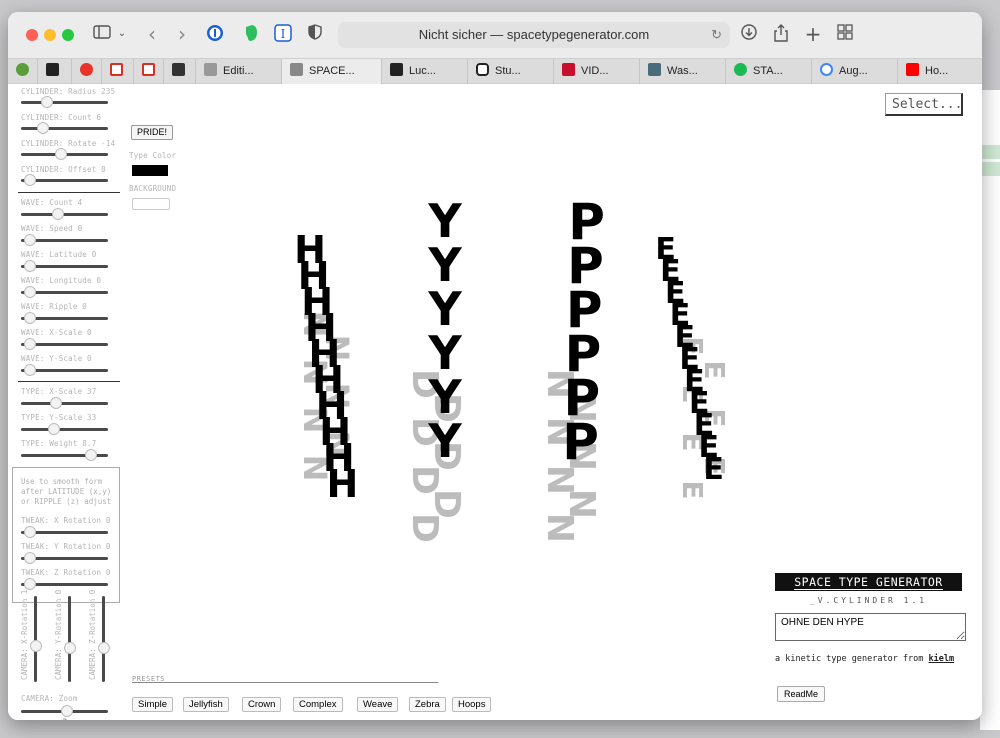 The height and width of the screenshot is (738, 1000). What do you see at coordinates (318, 704) in the screenshot?
I see `preset-complex-button: Complex` at bounding box center [318, 704].